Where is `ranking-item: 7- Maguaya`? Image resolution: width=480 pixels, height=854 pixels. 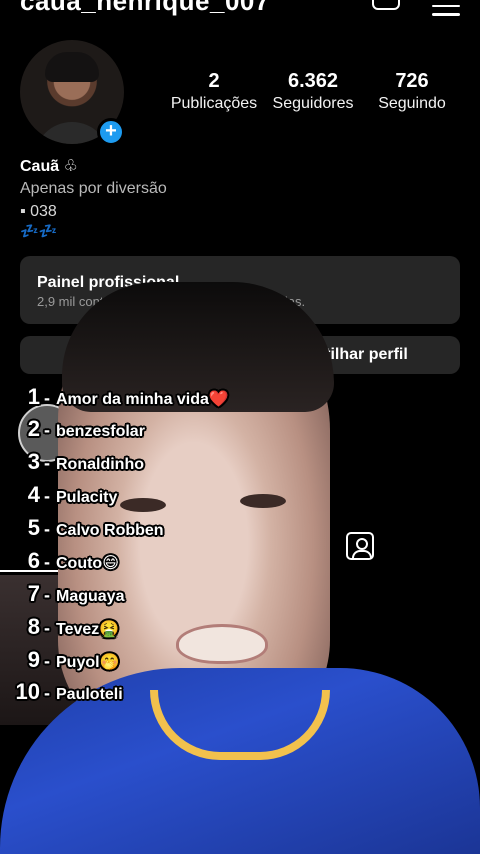
ranking-item: 7- Maguaya is located at coordinates (62, 594).